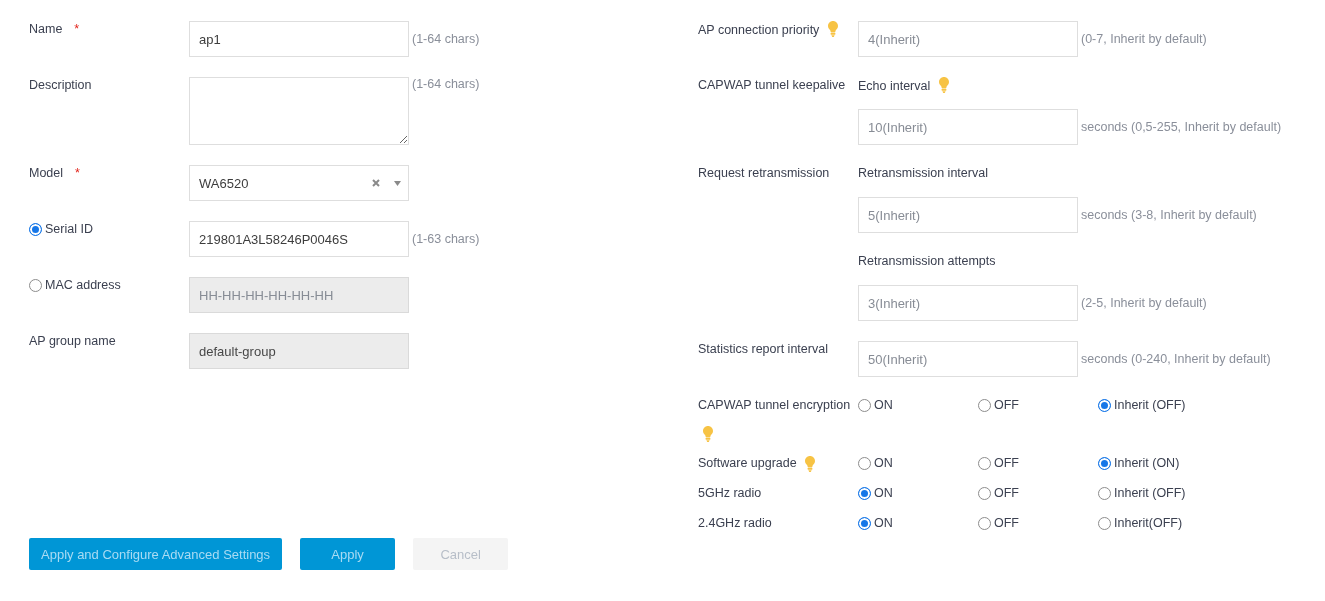 The width and height of the screenshot is (1325, 601). What do you see at coordinates (968, 359) in the screenshot?
I see `input-field: 50(Inherit)` at bounding box center [968, 359].